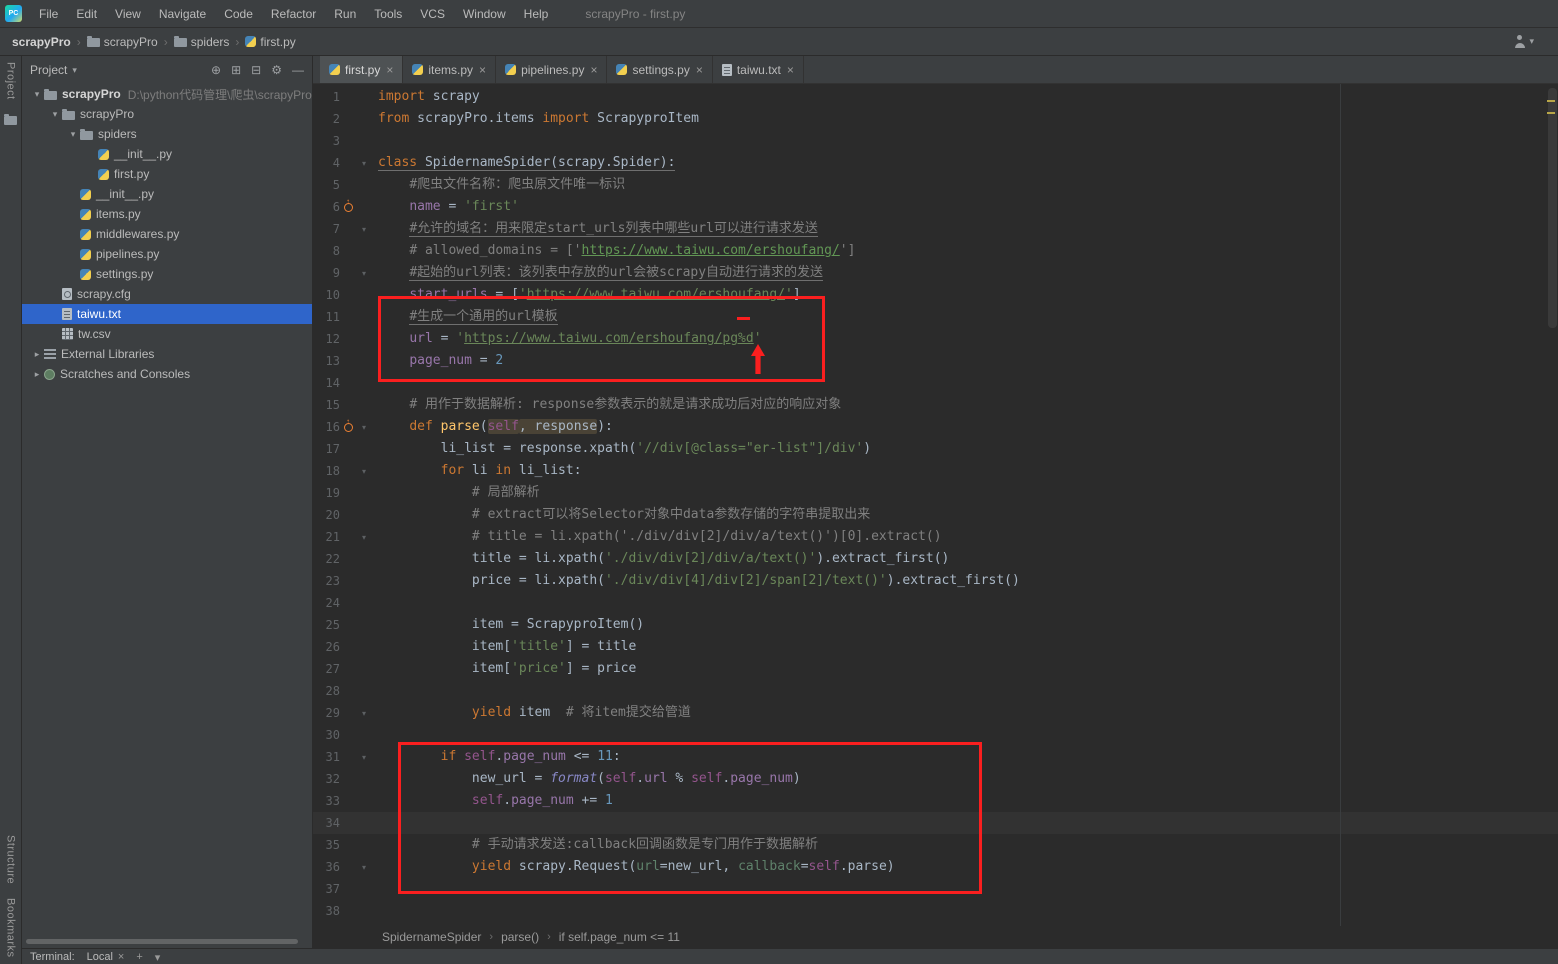 The width and height of the screenshot is (1558, 964). What do you see at coordinates (484, 14) in the screenshot?
I see `menu-item-window: Window` at bounding box center [484, 14].